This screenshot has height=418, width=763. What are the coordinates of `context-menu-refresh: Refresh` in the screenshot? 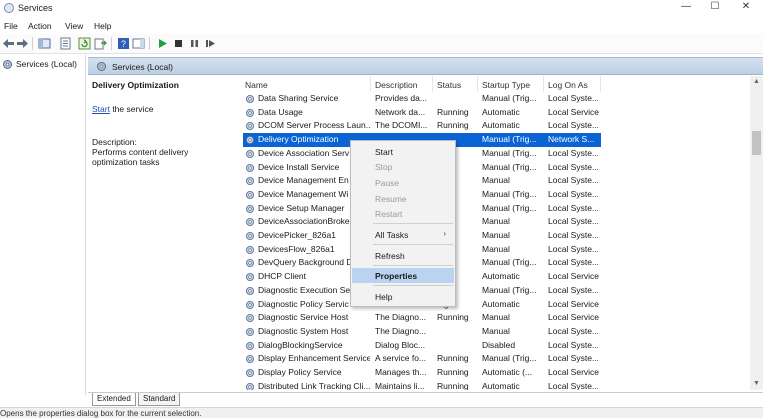 It's located at (403, 255).